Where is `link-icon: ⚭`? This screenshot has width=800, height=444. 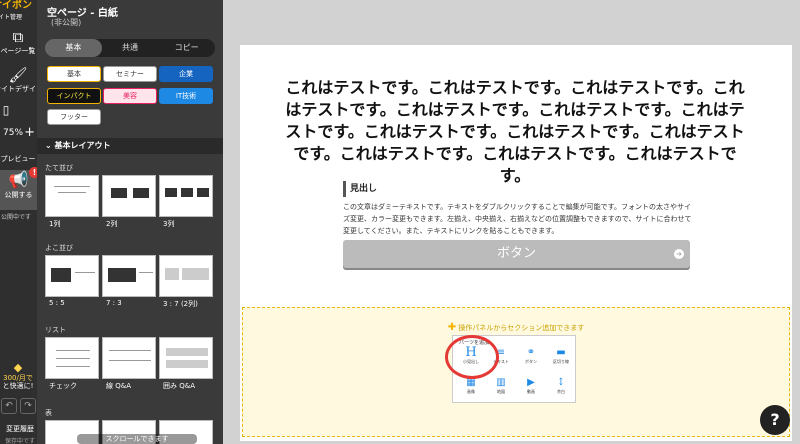
link-icon: ⚭ is located at coordinates (531, 352).